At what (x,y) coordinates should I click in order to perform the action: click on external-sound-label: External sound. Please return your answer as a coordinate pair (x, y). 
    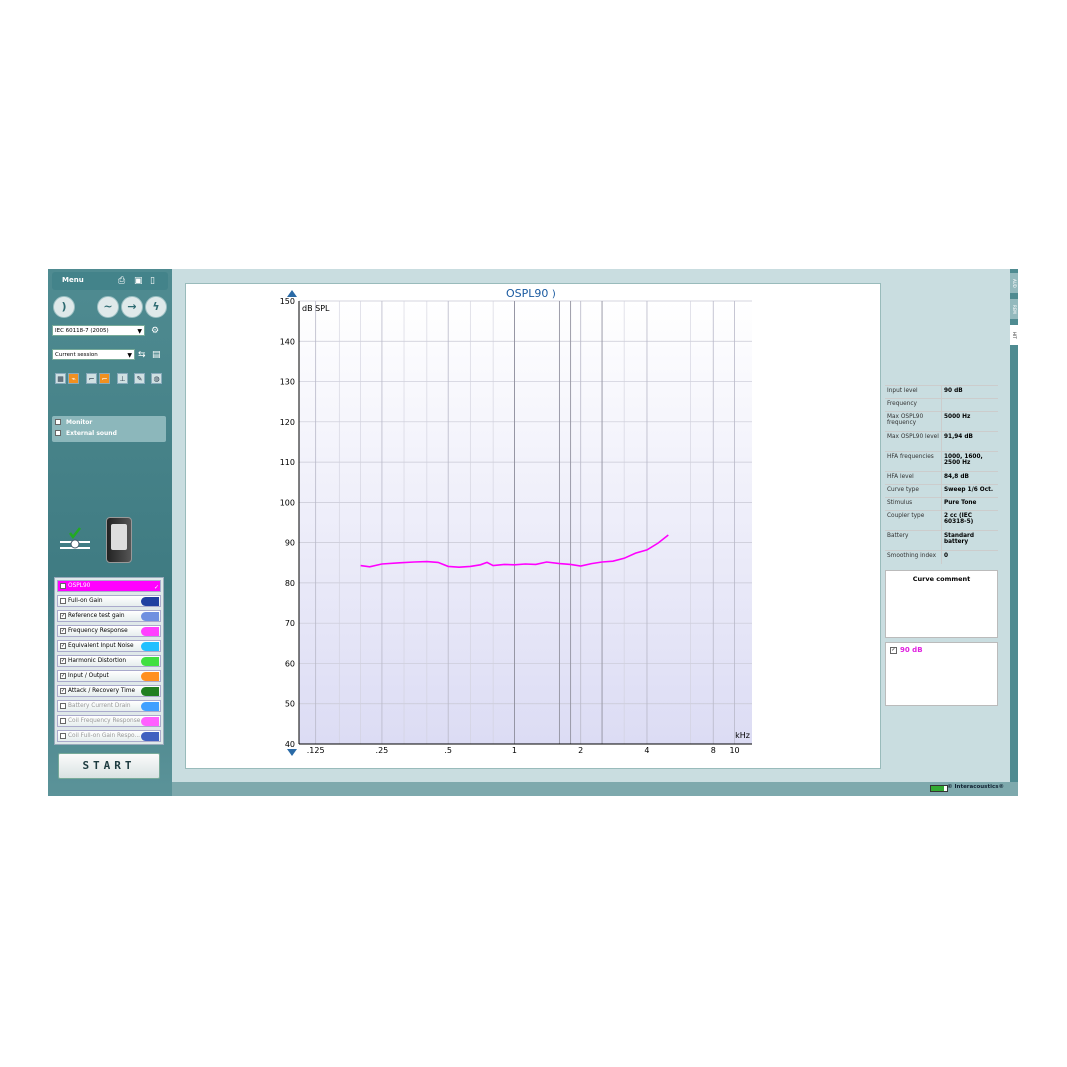
    Looking at the image, I should click on (91, 433).